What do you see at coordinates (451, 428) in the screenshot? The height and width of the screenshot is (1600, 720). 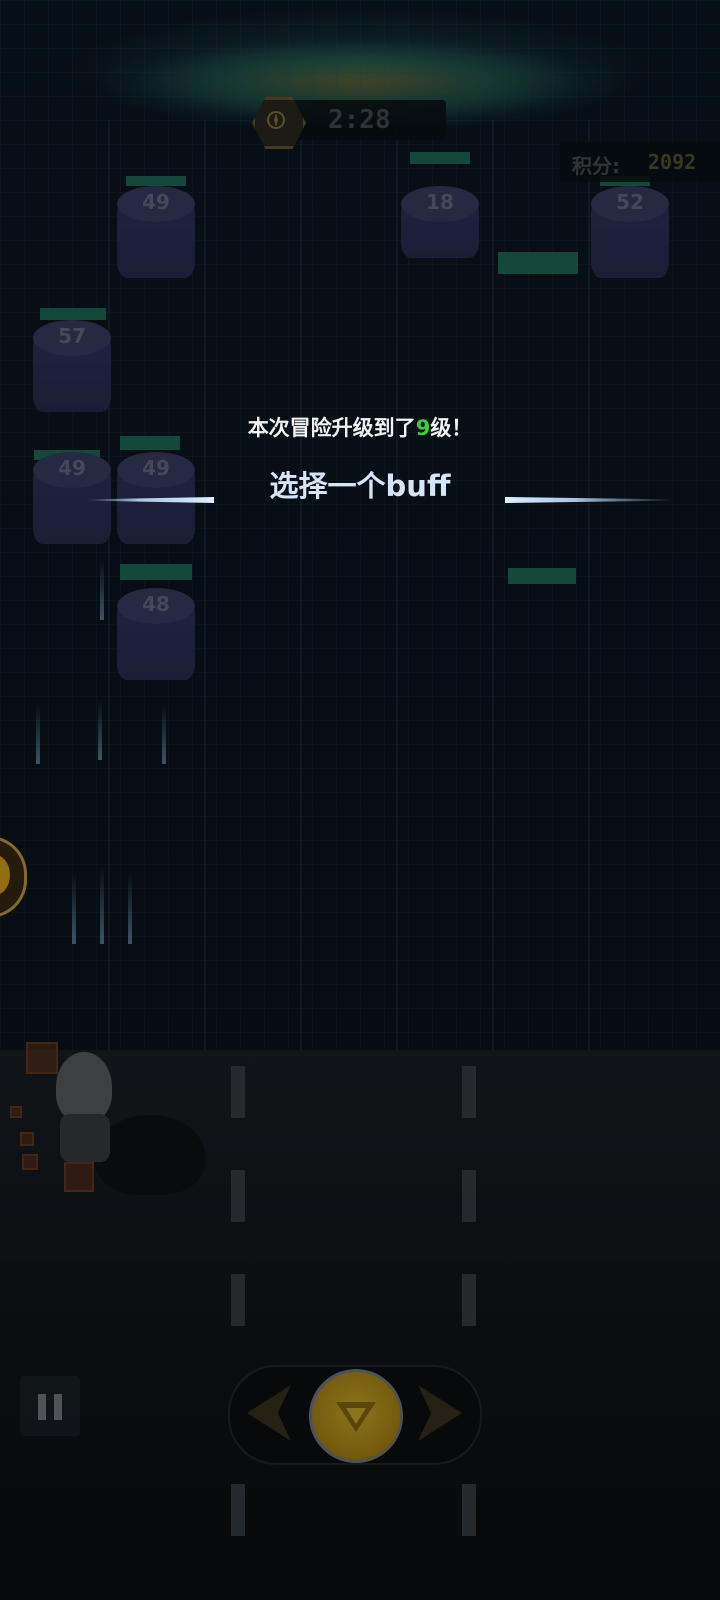 I see `levelup-suffix: 级！` at bounding box center [451, 428].